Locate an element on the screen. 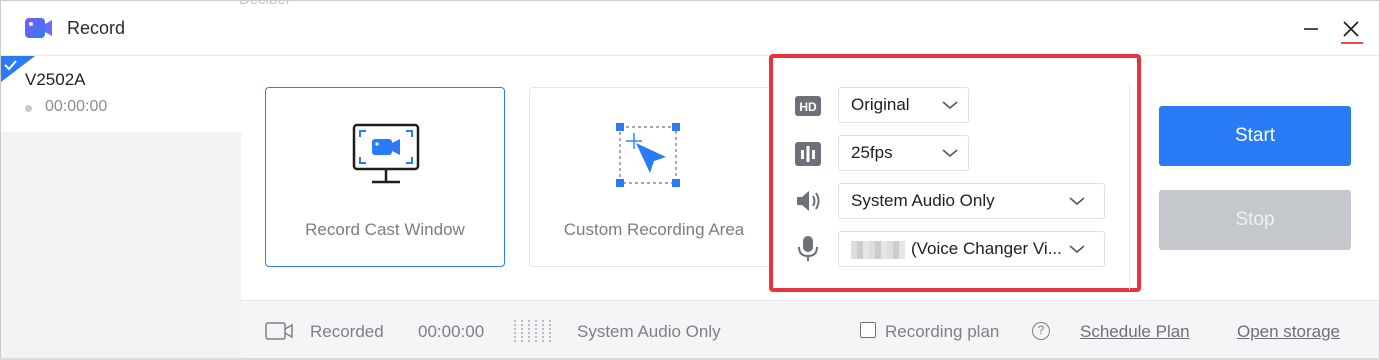 The width and height of the screenshot is (1380, 360). stop-button: Stop is located at coordinates (1255, 220).